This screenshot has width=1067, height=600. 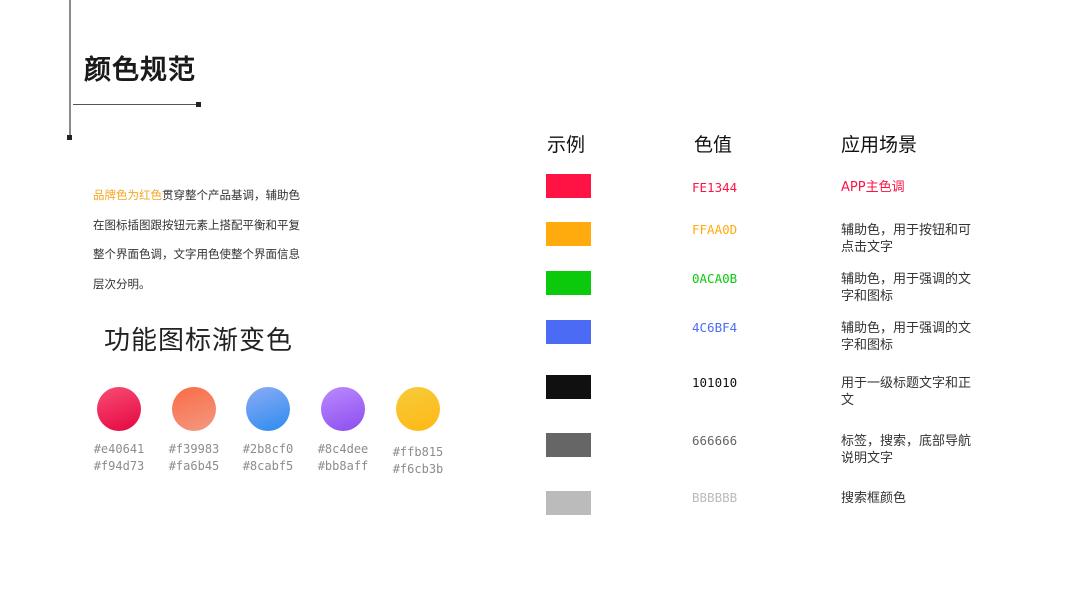 I want to click on color-hex-value: 666666, so click(x=715, y=440).